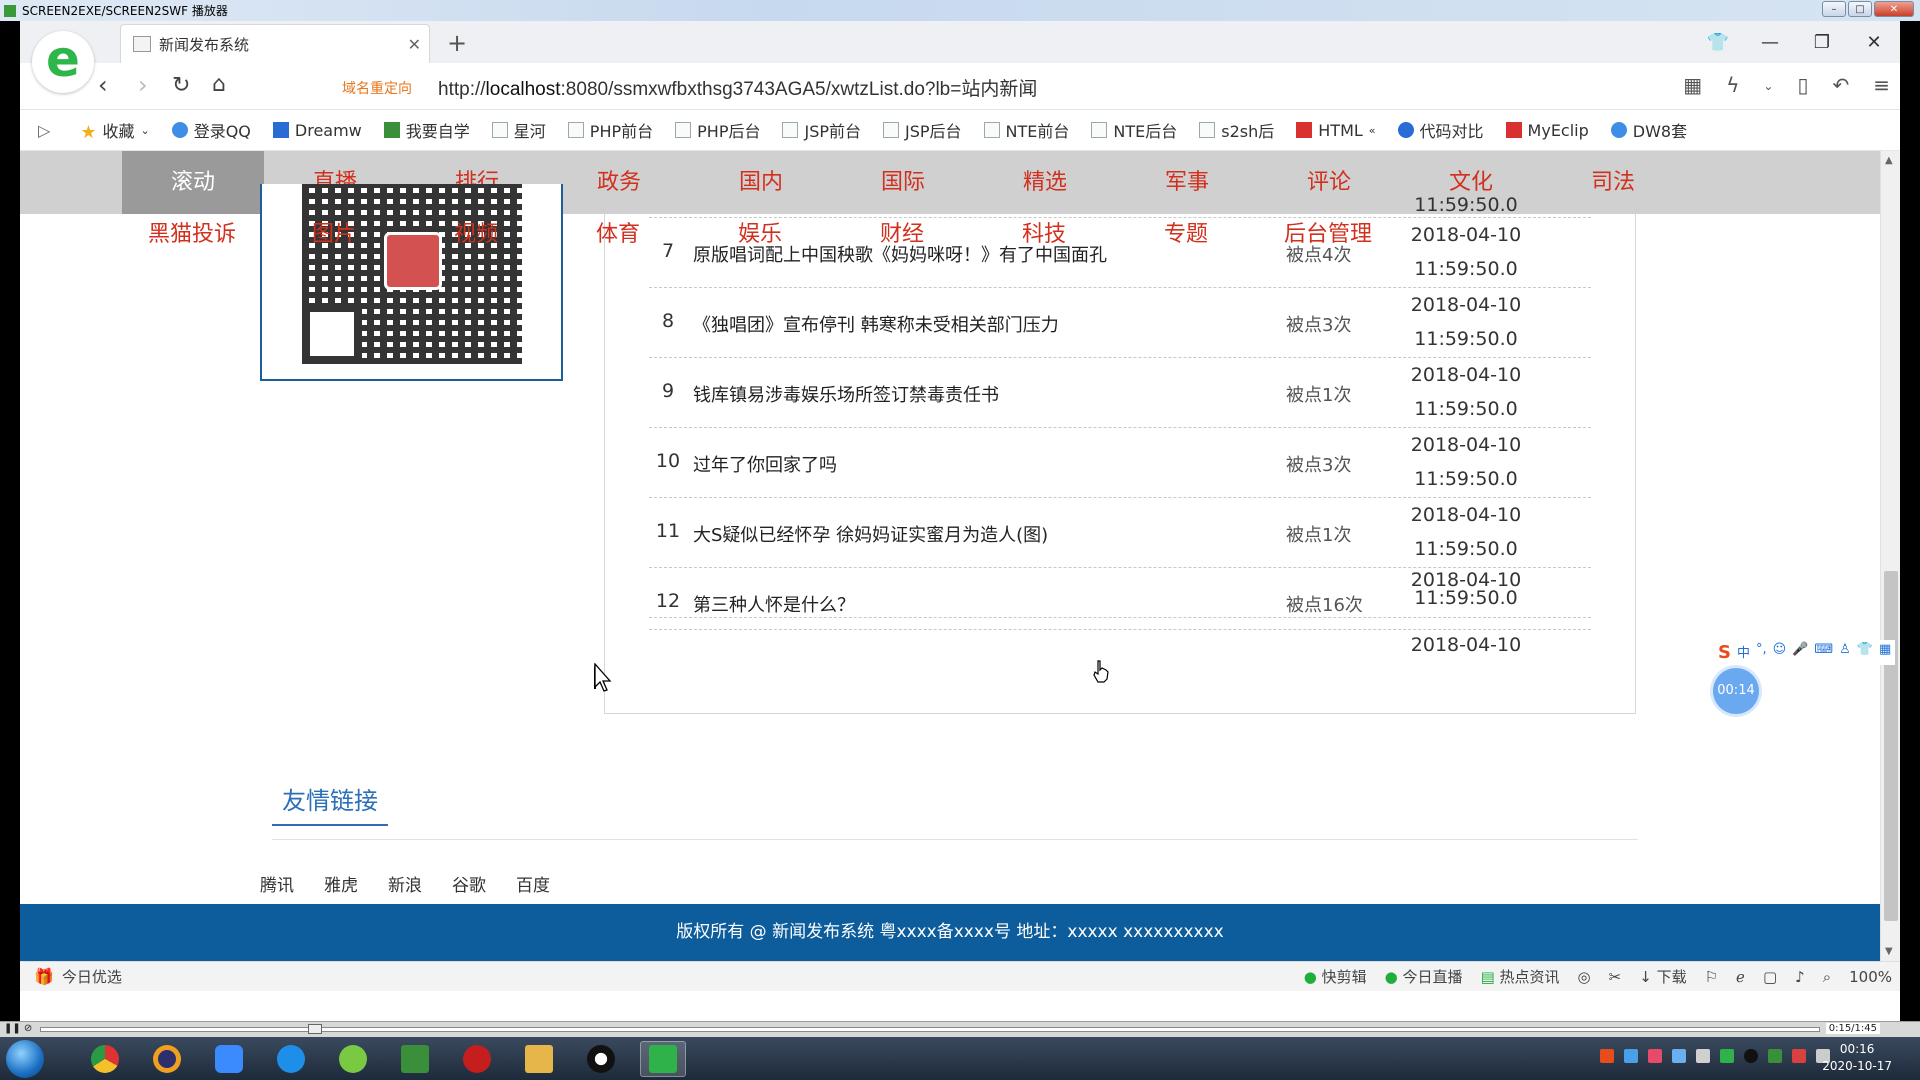  Describe the element at coordinates (539, 1059) in the screenshot. I see `file-explorer-icon` at that location.